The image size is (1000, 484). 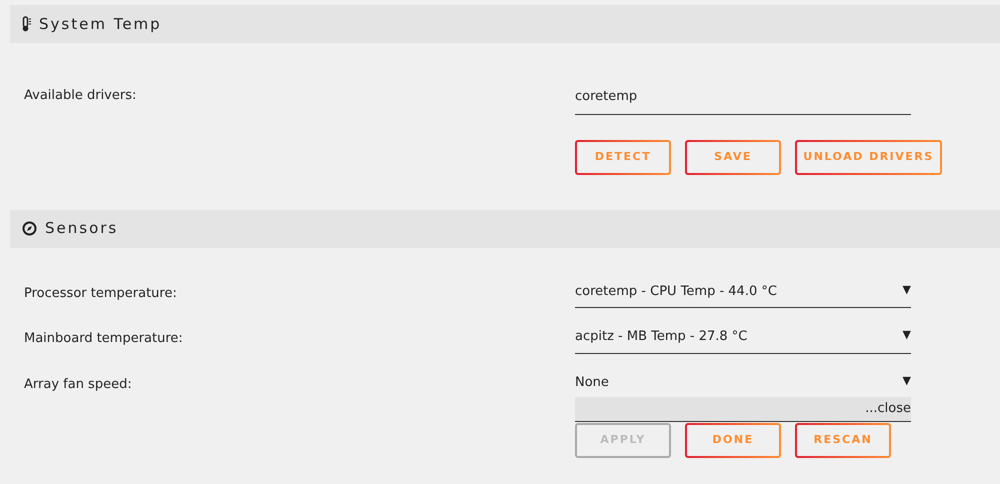 I want to click on section-title: System Temp, so click(x=100, y=24).